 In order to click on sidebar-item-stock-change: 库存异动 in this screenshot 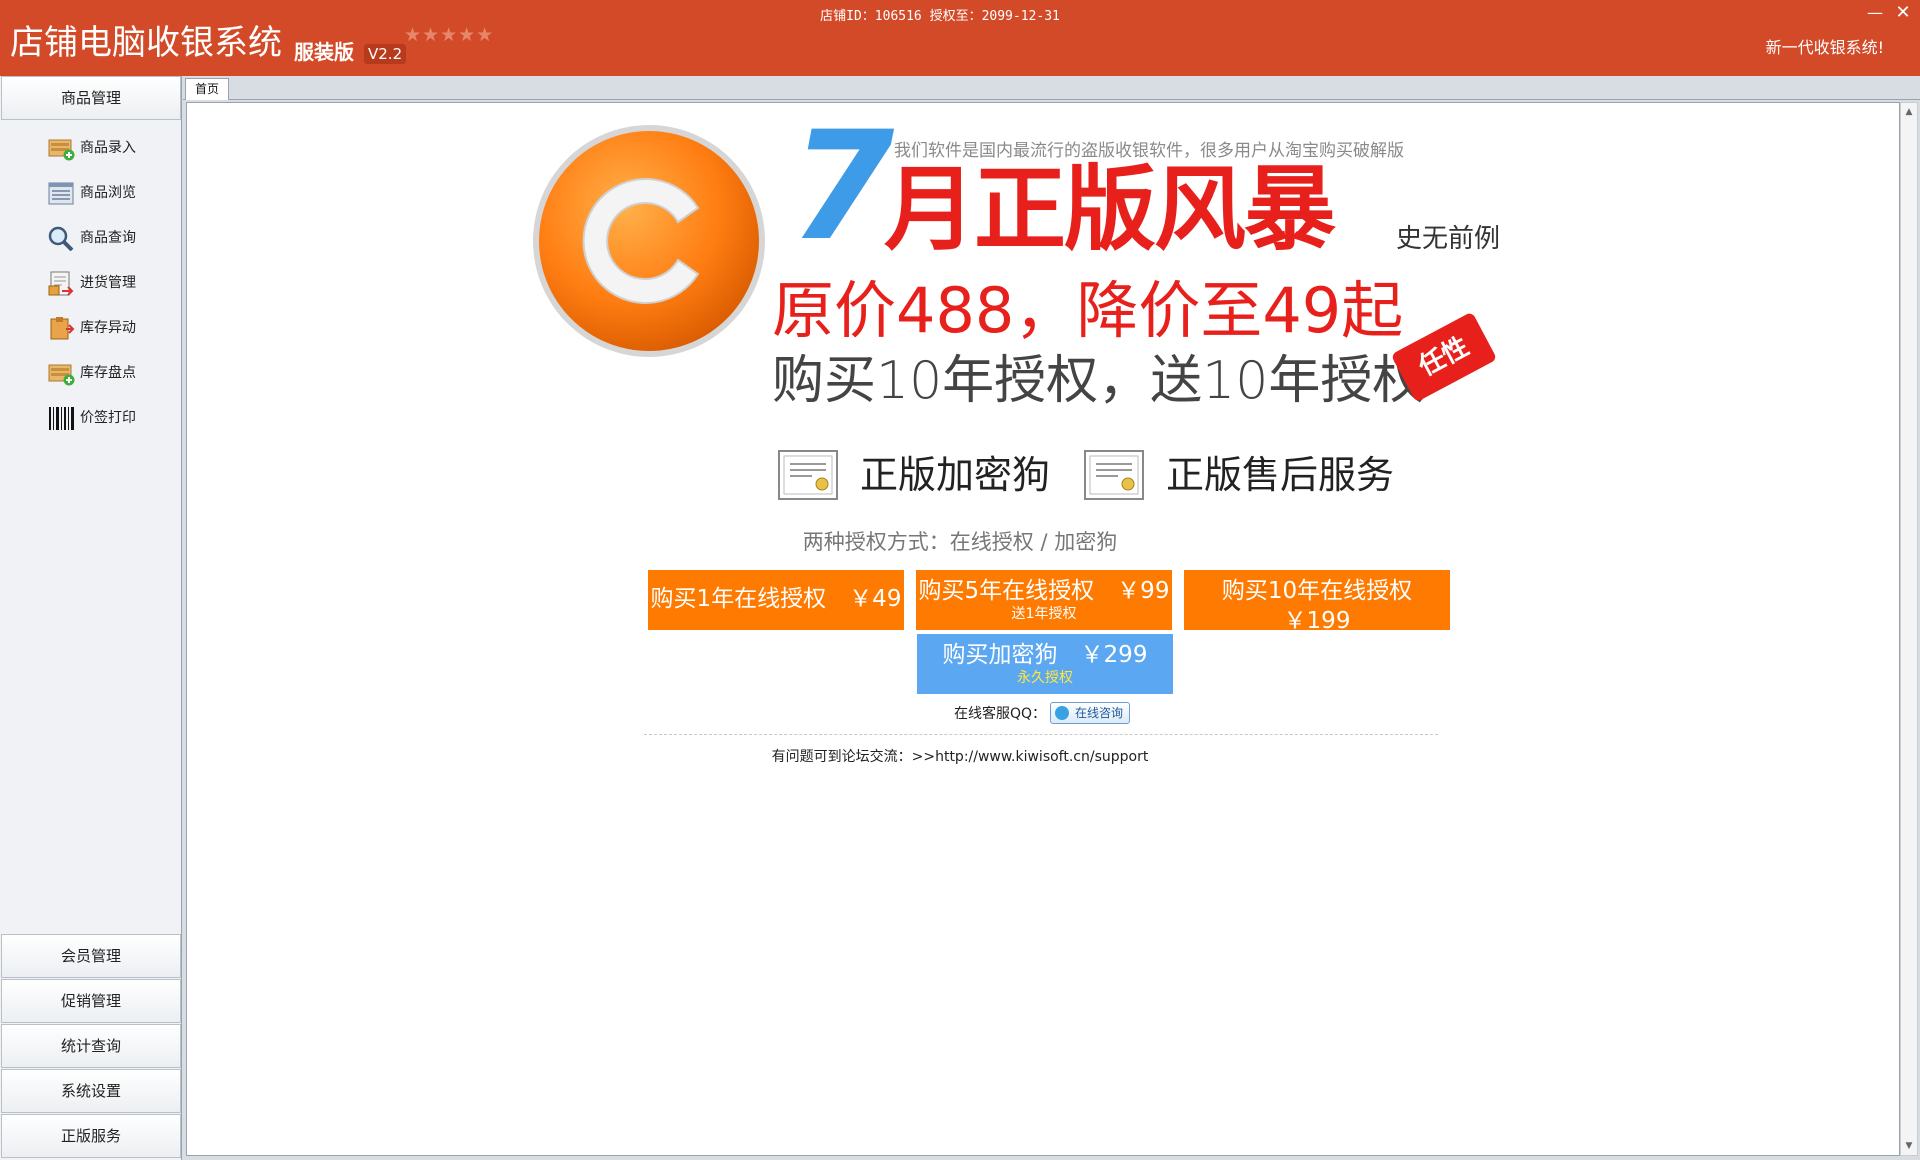, I will do `click(91, 328)`.